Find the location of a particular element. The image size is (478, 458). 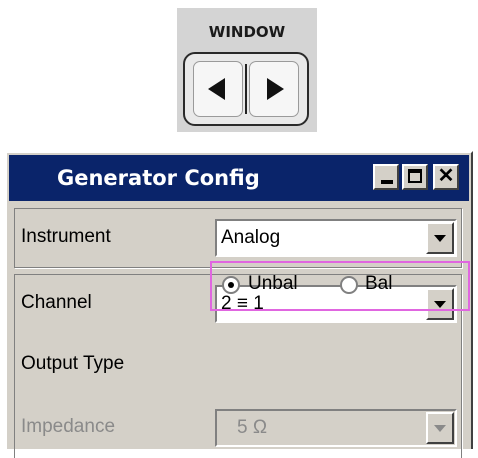

radio-unbal is located at coordinates (231, 285).